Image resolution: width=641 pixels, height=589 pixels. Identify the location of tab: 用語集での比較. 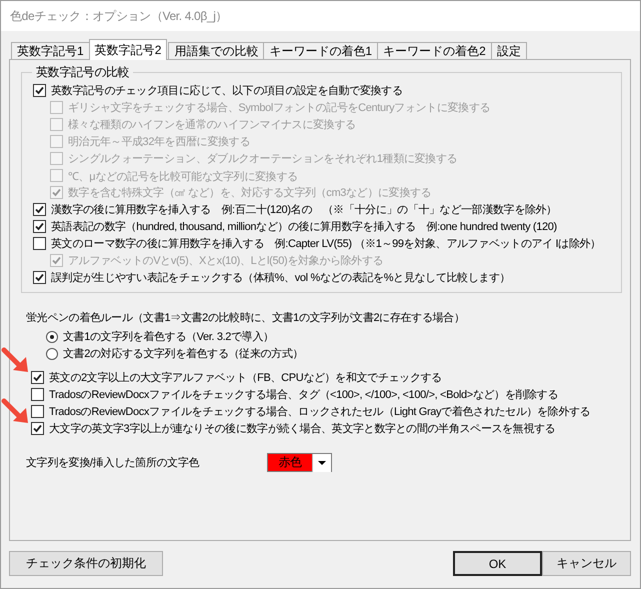
(216, 50).